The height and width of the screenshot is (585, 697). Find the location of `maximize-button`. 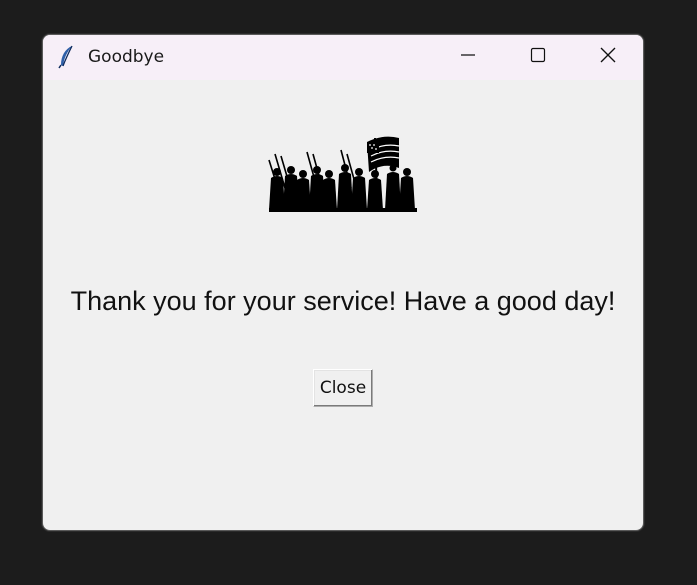

maximize-button is located at coordinates (538, 57).